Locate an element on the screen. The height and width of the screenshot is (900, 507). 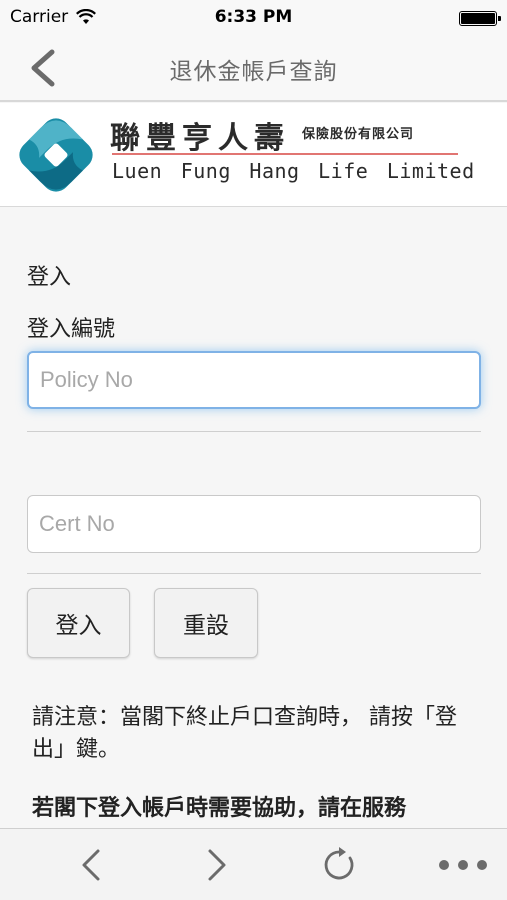
browser-toolbar is located at coordinates (253, 864).